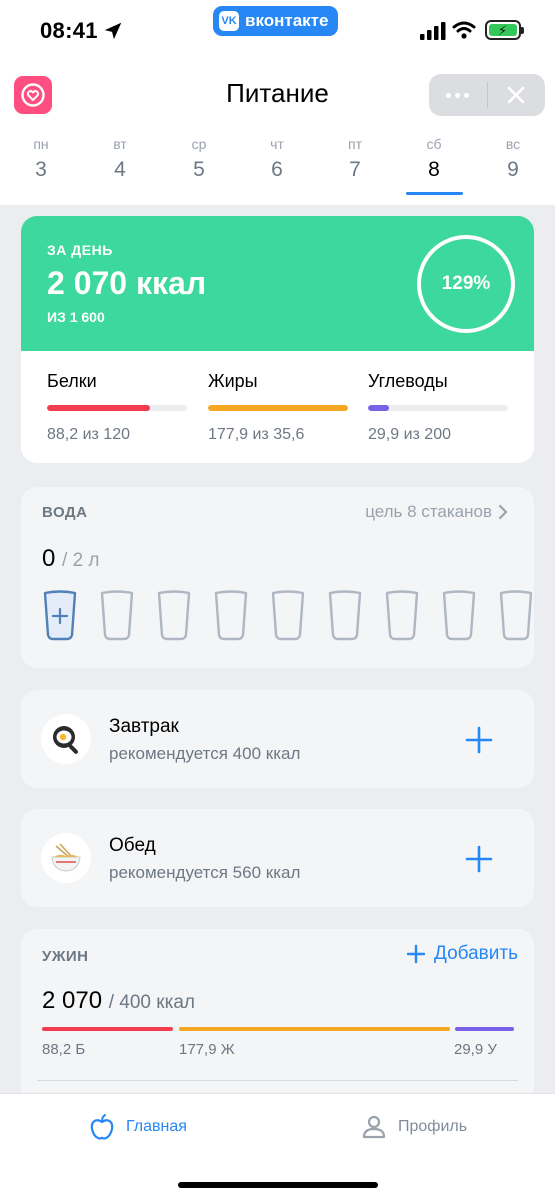 This screenshot has width=555, height=1200. Describe the element at coordinates (41, 169) in the screenshot. I see `day-number: 3` at that location.